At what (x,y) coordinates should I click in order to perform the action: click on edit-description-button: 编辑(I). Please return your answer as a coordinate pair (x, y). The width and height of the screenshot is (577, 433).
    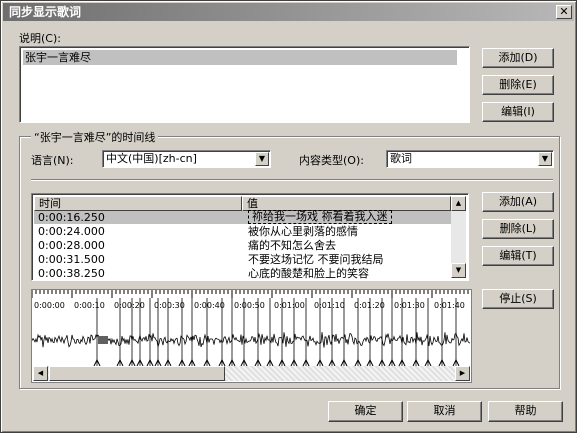
    Looking at the image, I should click on (518, 112).